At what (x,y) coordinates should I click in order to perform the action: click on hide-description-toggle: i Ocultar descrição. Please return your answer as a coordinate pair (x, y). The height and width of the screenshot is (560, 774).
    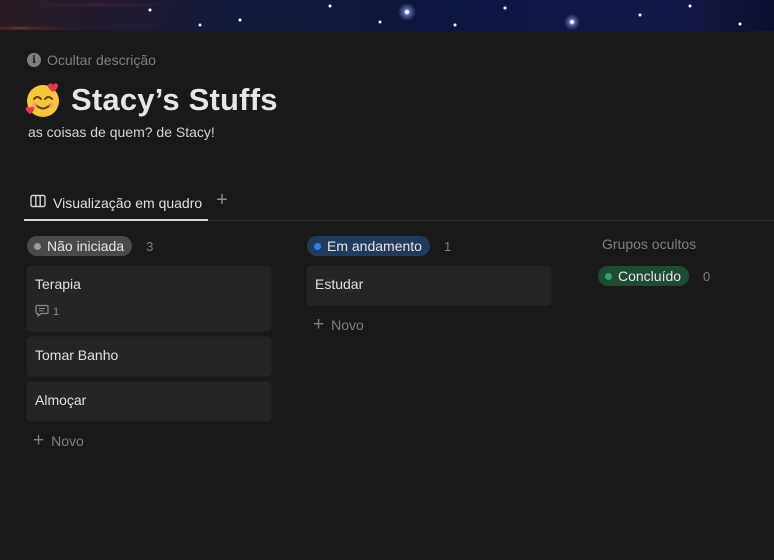
    Looking at the image, I should click on (91, 60).